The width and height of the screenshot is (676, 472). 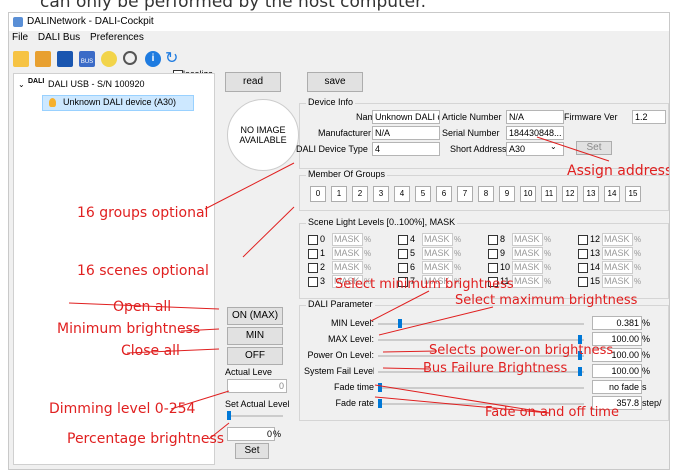 What do you see at coordinates (255, 356) in the screenshot?
I see `off-button: OFF` at bounding box center [255, 356].